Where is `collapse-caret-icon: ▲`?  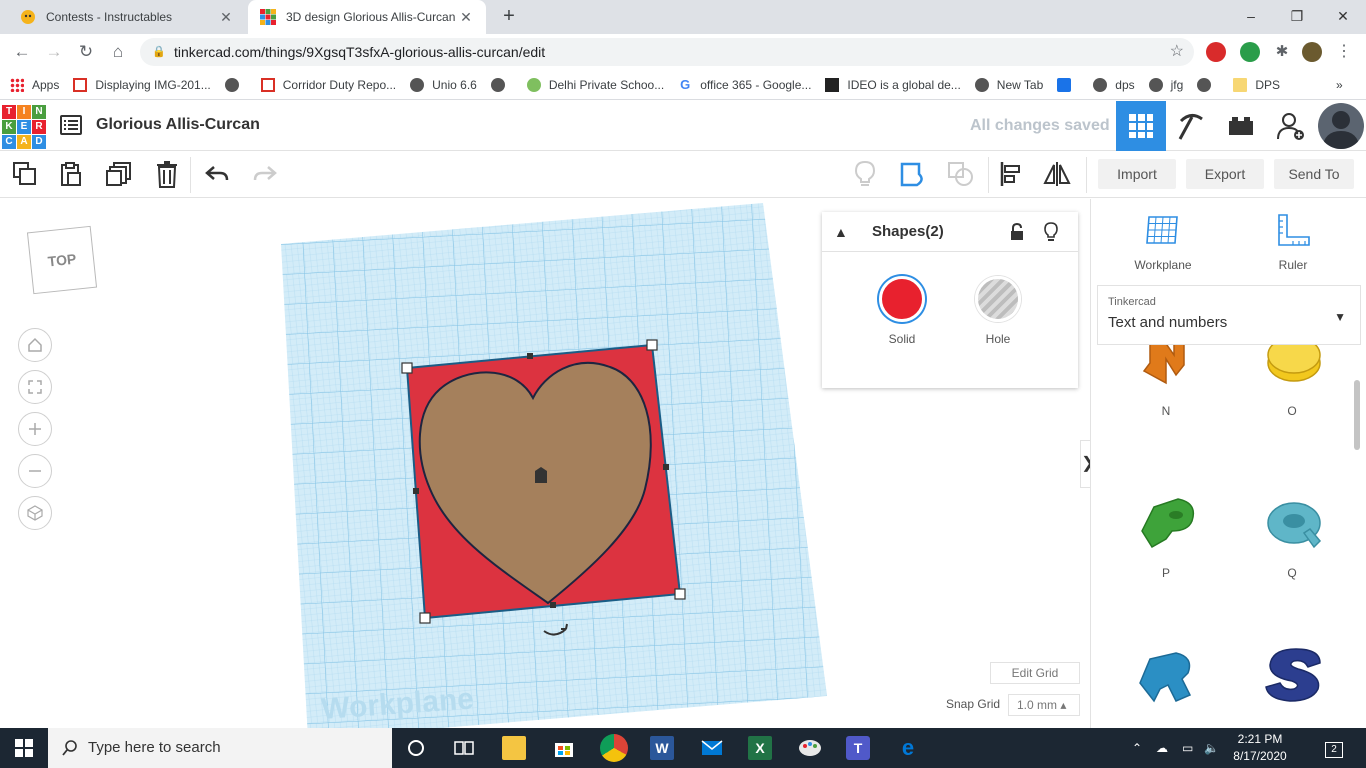 collapse-caret-icon: ▲ is located at coordinates (841, 232).